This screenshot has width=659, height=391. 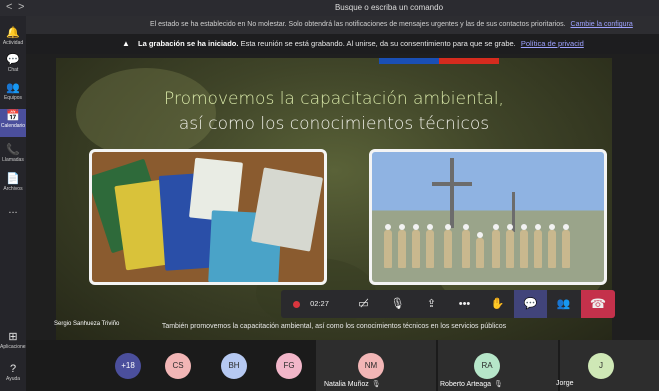 What do you see at coordinates (552, 43) in the screenshot?
I see `privacy-policy-link: Política de privacid` at bounding box center [552, 43].